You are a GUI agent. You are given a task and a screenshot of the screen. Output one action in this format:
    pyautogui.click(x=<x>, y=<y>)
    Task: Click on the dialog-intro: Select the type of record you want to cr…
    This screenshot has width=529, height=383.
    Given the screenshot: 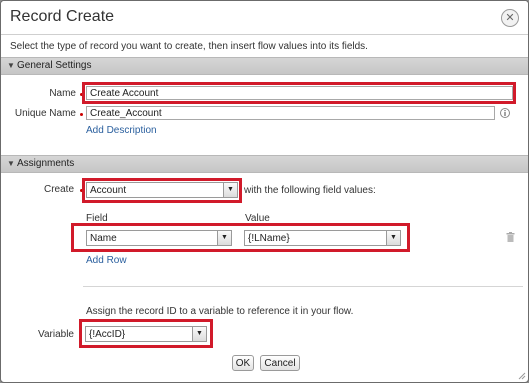 What is the action you would take?
    pyautogui.click(x=189, y=46)
    